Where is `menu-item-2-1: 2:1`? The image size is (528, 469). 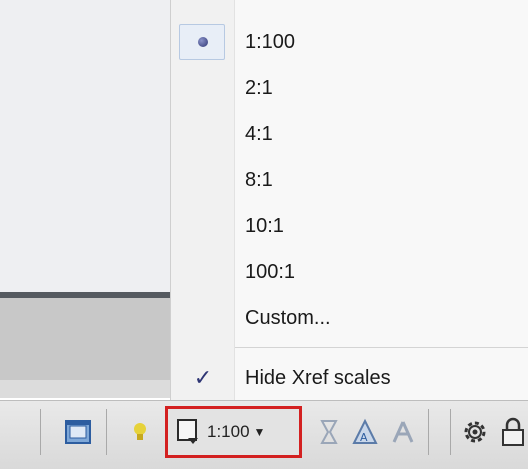
menu-item-2-1: 2:1 is located at coordinates (349, 88).